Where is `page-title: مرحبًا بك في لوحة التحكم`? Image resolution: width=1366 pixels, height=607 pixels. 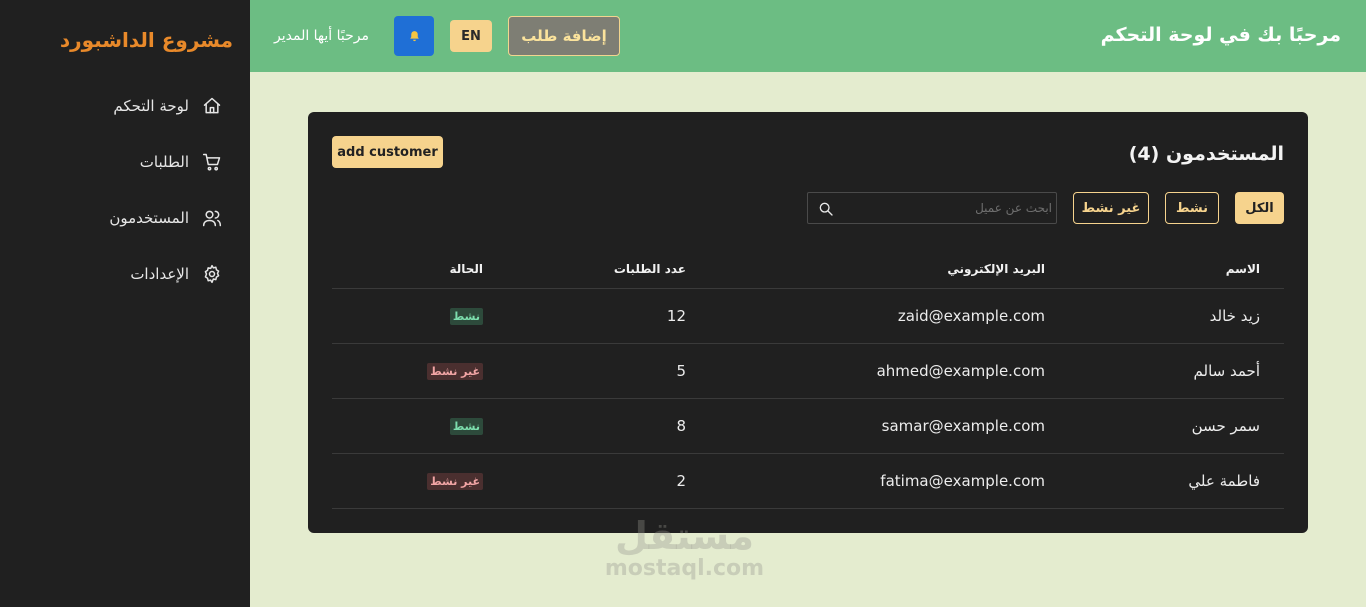 page-title: مرحبًا بك في لوحة التحكم is located at coordinates (1220, 35).